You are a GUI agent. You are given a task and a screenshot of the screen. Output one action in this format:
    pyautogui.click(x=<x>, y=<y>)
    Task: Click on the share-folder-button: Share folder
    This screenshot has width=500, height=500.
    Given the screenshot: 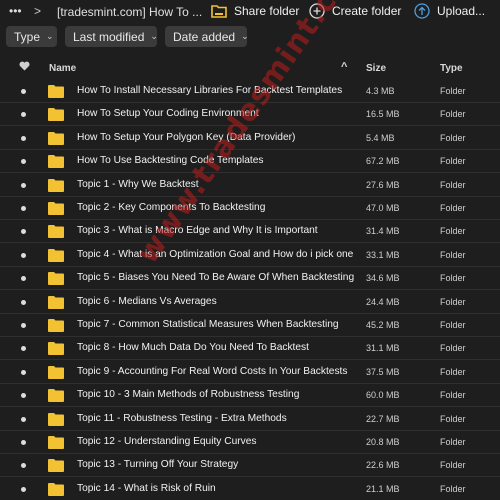 What is the action you would take?
    pyautogui.click(x=255, y=11)
    